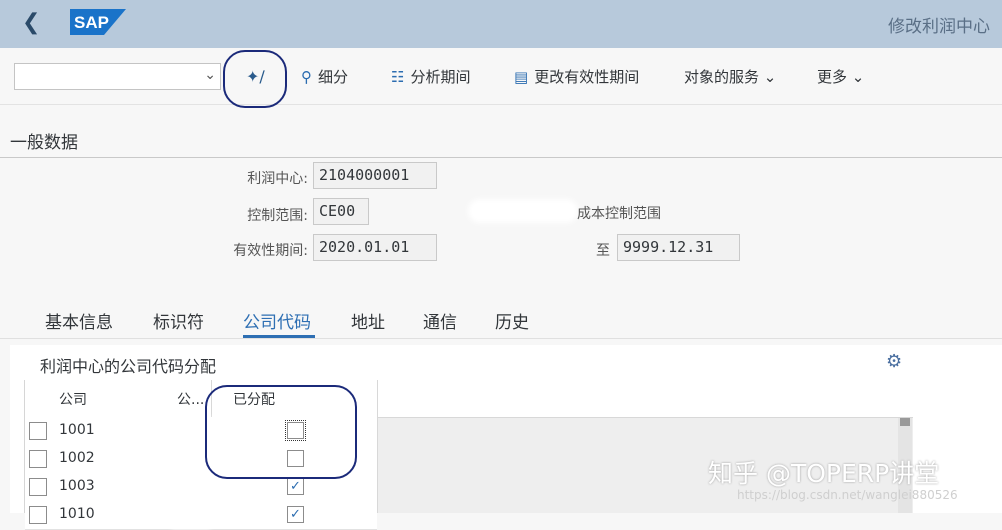  What do you see at coordinates (270, 251) in the screenshot?
I see `field-label-validity: 有效性期间:` at bounding box center [270, 251].